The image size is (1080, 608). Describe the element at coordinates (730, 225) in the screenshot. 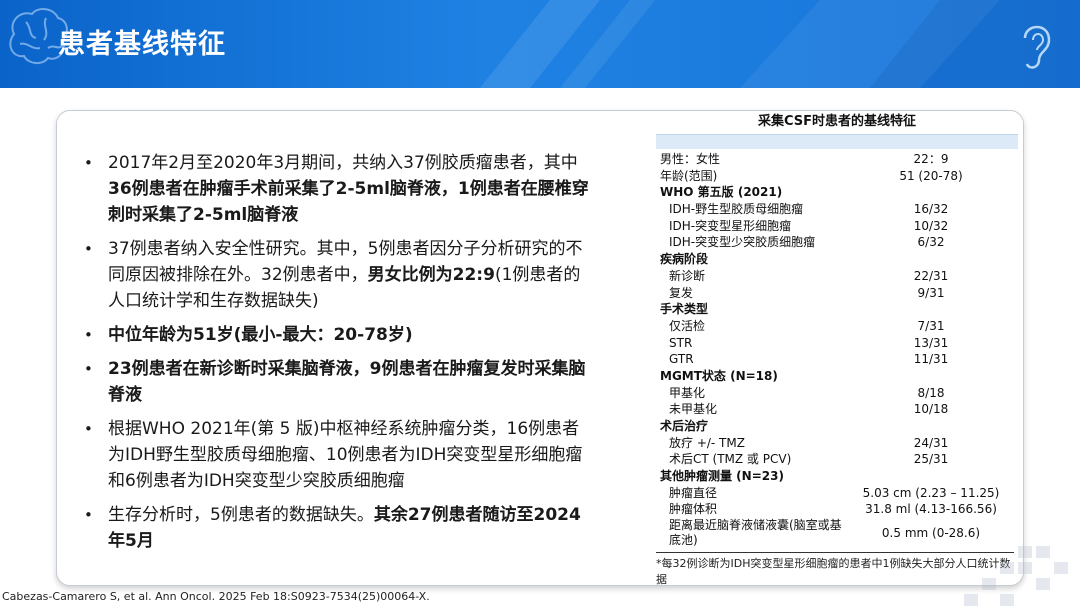

I see `row-label: IDH-突变型星形细胞瘤` at that location.